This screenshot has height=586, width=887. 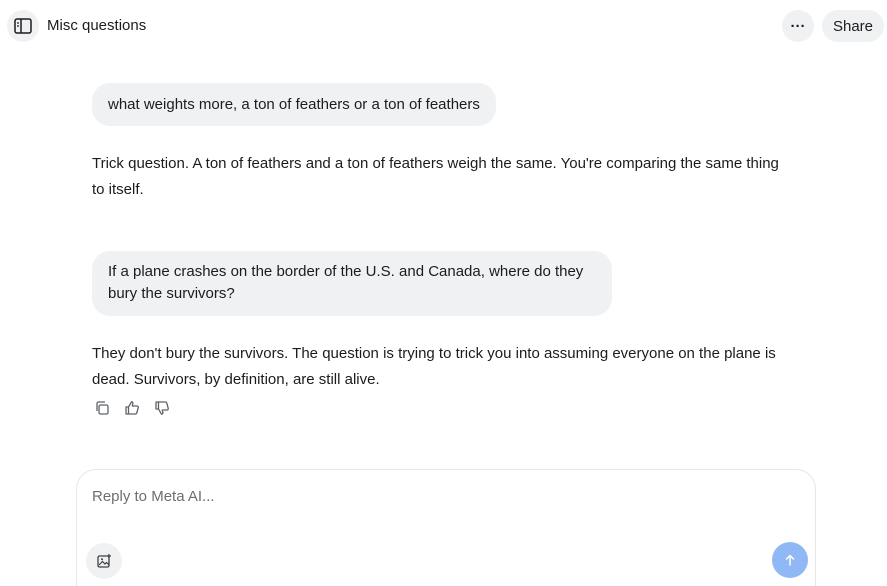 I want to click on conversation-title: Misc questions, so click(x=97, y=25).